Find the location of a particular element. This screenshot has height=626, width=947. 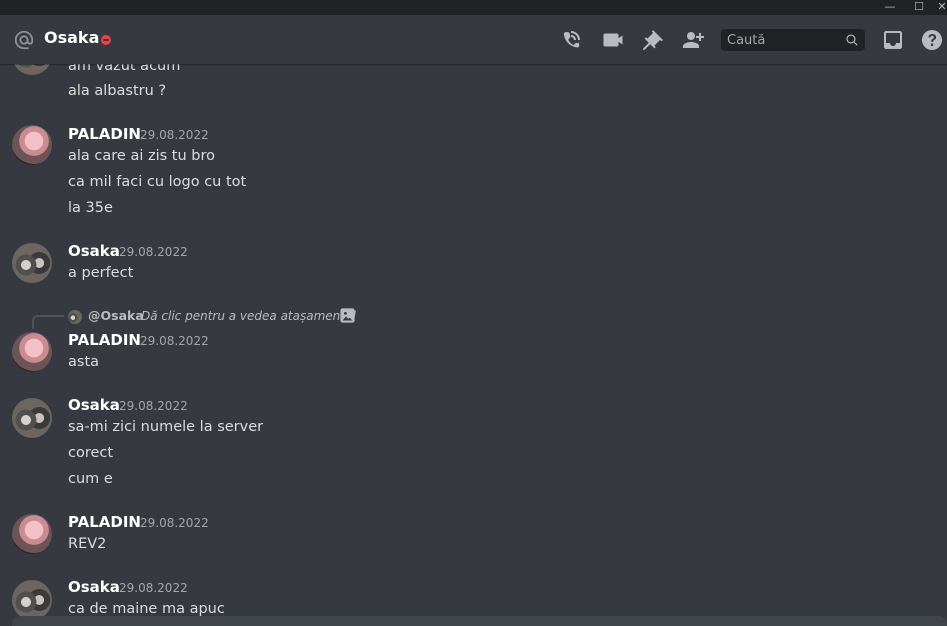

image-attachment-icon is located at coordinates (347, 315).